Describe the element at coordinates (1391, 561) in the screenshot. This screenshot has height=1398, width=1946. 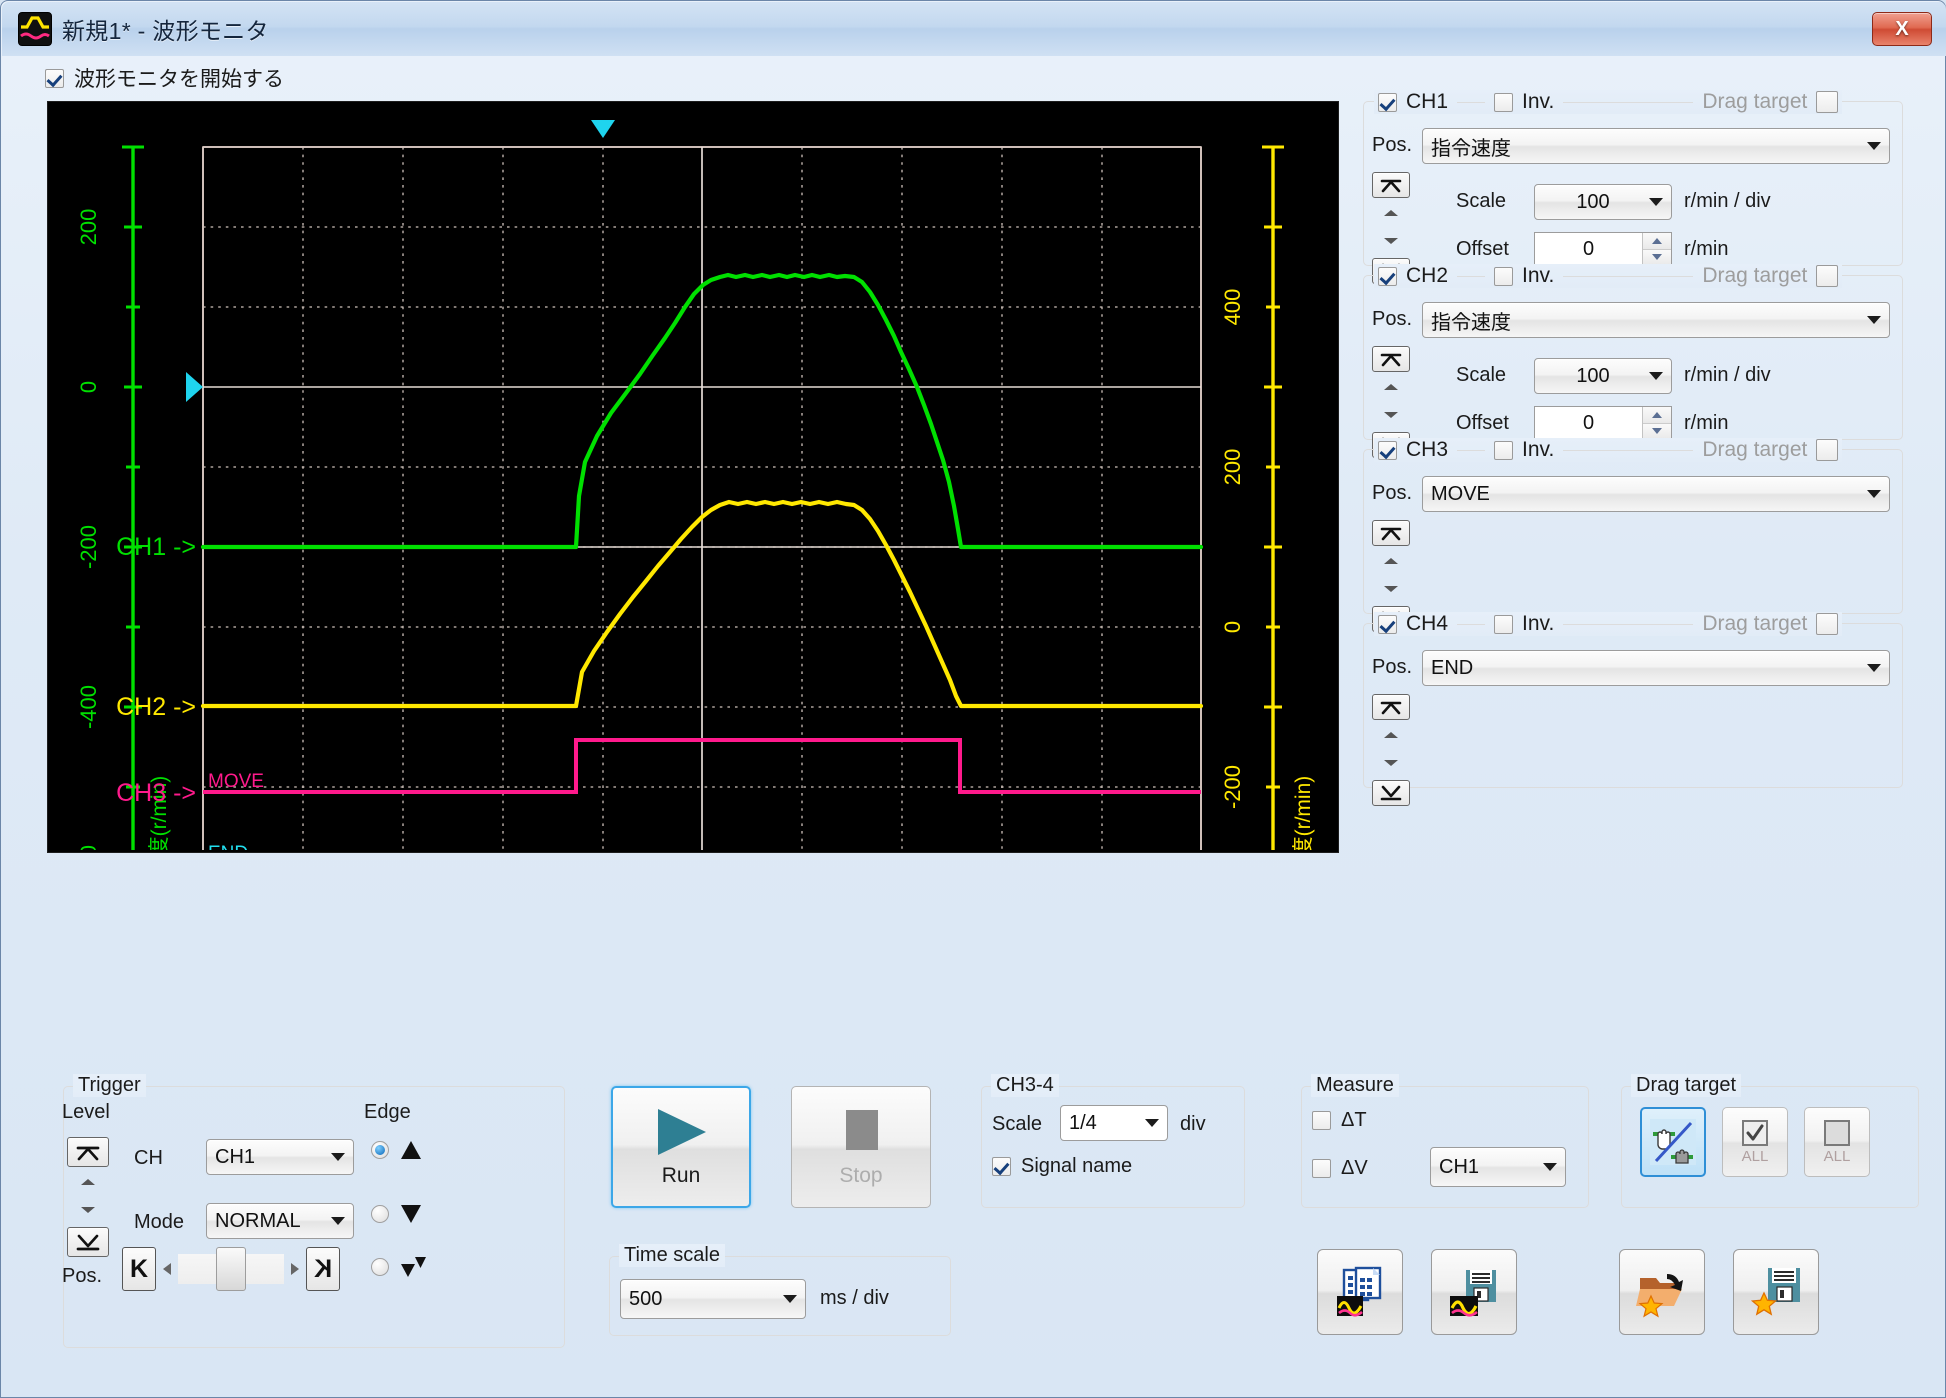
I see `ch3-pos-up-button` at that location.